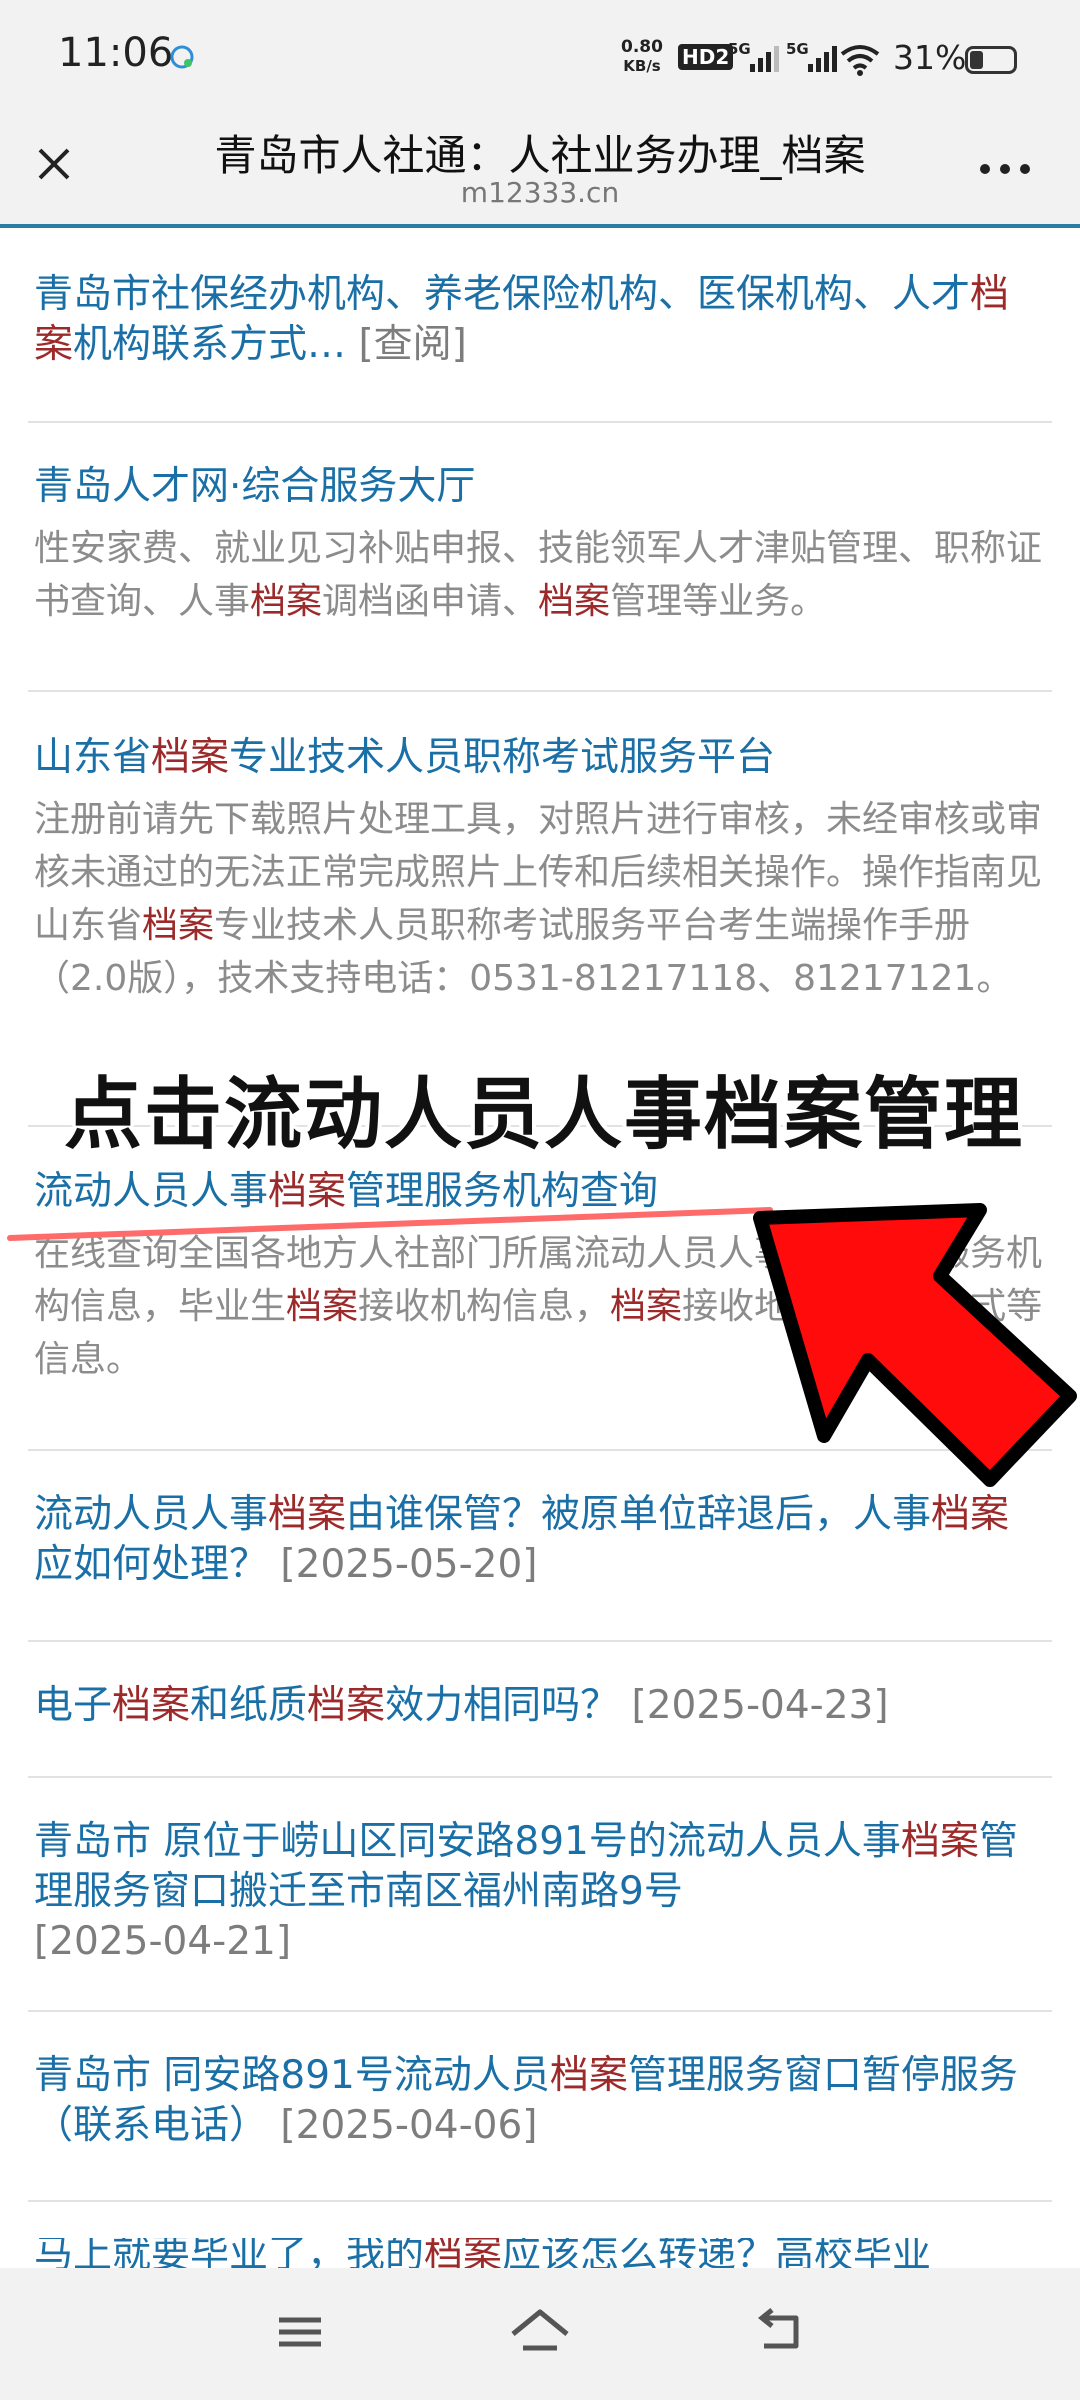 Image resolution: width=1080 pixels, height=2400 pixels. I want to click on more-menu-icon, so click(1005, 169).